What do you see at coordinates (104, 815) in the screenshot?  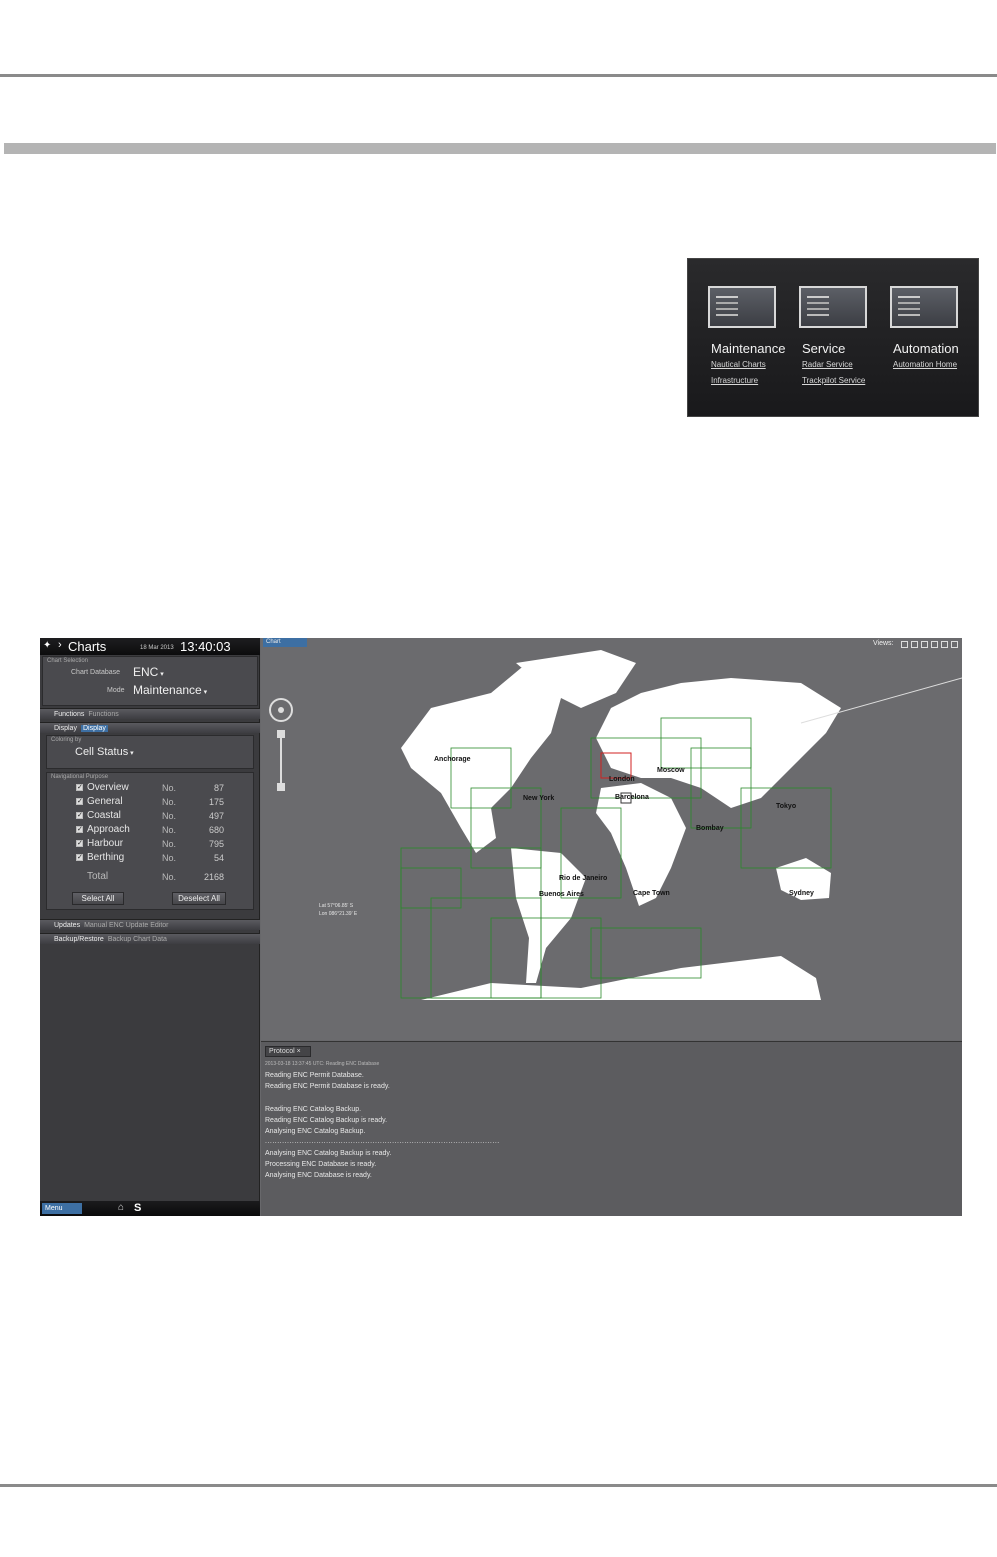 I see `class-name: Coastal` at bounding box center [104, 815].